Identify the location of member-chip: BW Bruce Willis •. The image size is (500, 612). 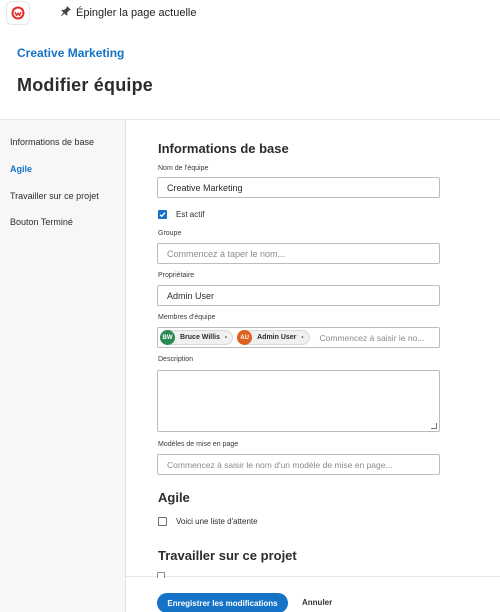
(197, 337).